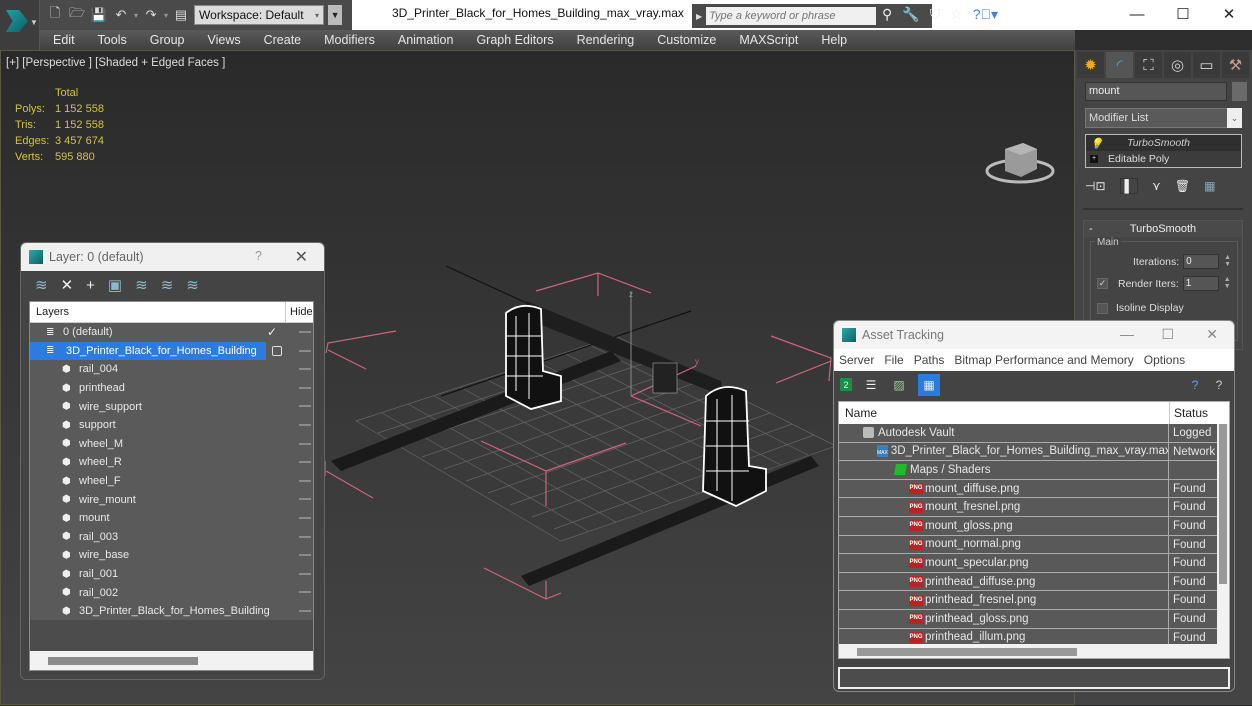  What do you see at coordinates (171, 611) in the screenshot?
I see `object-row: ⬢ 3D_Printer_Black_for_Homes_Building` at bounding box center [171, 611].